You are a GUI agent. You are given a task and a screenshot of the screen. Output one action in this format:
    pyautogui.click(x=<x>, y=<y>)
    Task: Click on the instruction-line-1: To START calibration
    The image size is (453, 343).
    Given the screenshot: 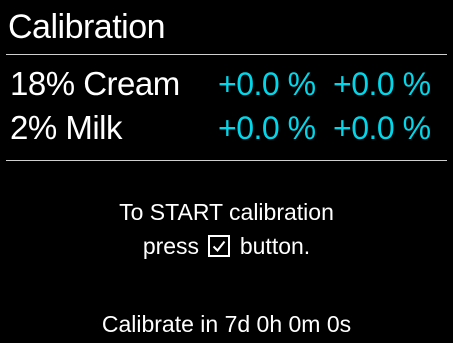 What is the action you would take?
    pyautogui.click(x=226, y=212)
    